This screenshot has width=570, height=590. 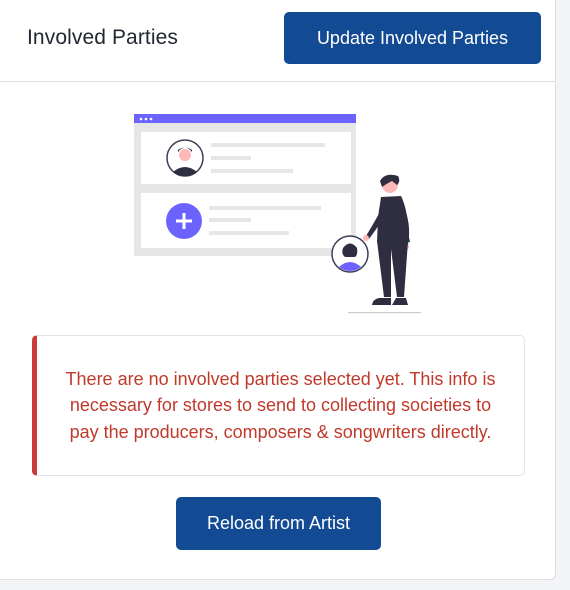 I want to click on window-titlebar, so click(x=245, y=118).